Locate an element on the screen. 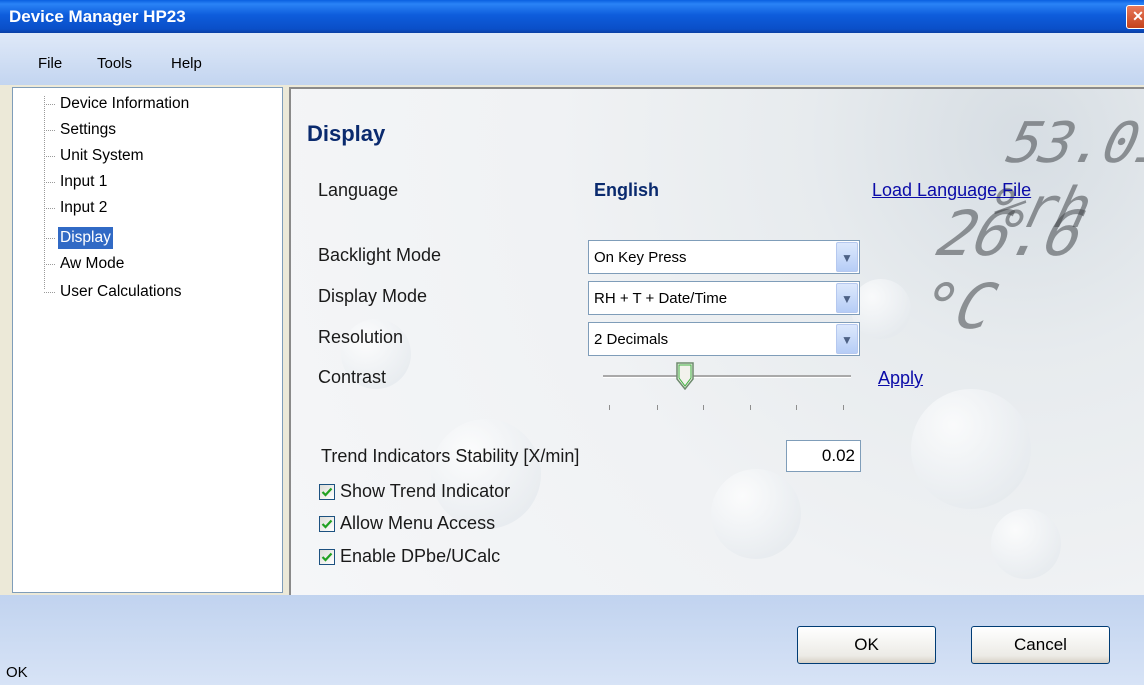 This screenshot has width=1144, height=685. checkbox-label: Allow Menu Access is located at coordinates (418, 523).